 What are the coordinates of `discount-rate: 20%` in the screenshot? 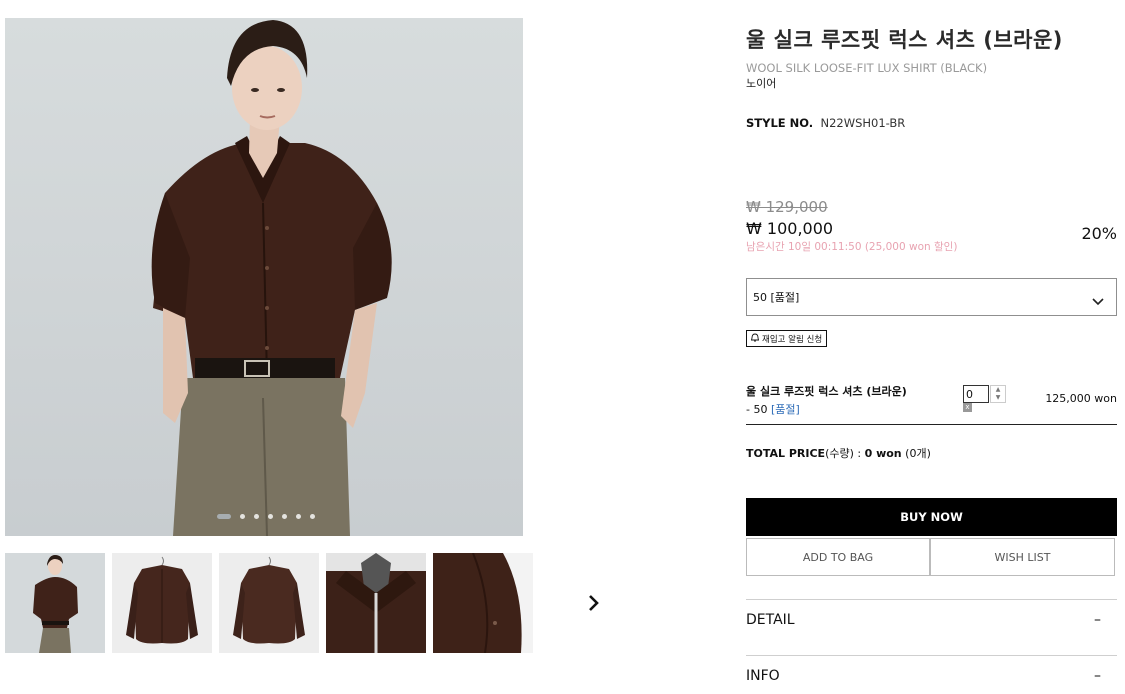 It's located at (1099, 233).